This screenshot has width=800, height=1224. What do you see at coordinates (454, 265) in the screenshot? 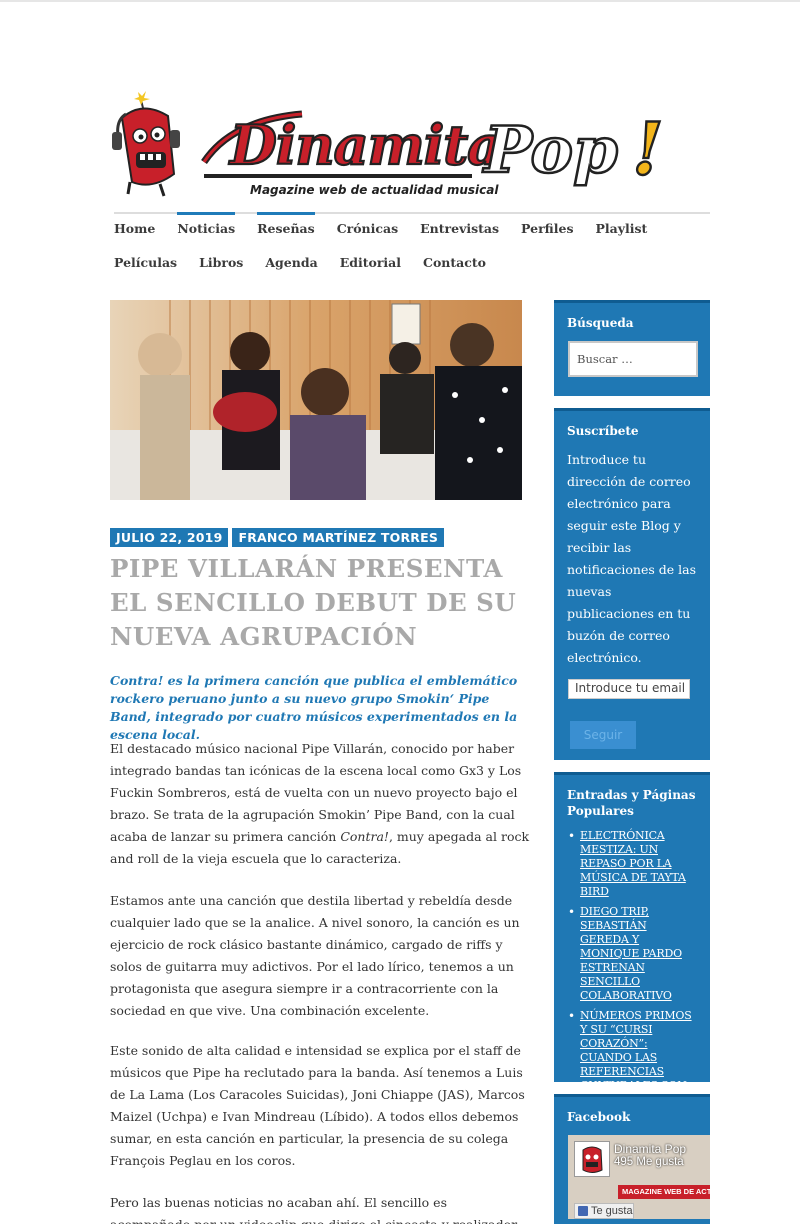
I see `nav-item-contacto: Contacto` at bounding box center [454, 265].